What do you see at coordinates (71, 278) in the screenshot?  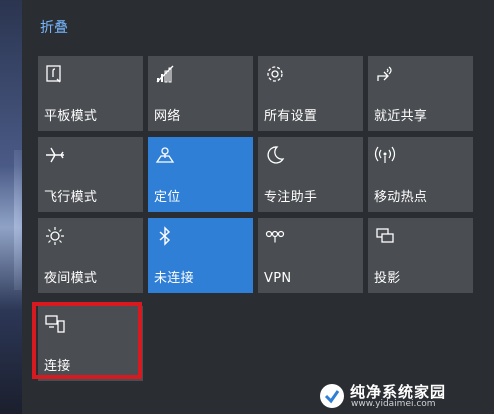 I see `tile-label: 夜间模式` at bounding box center [71, 278].